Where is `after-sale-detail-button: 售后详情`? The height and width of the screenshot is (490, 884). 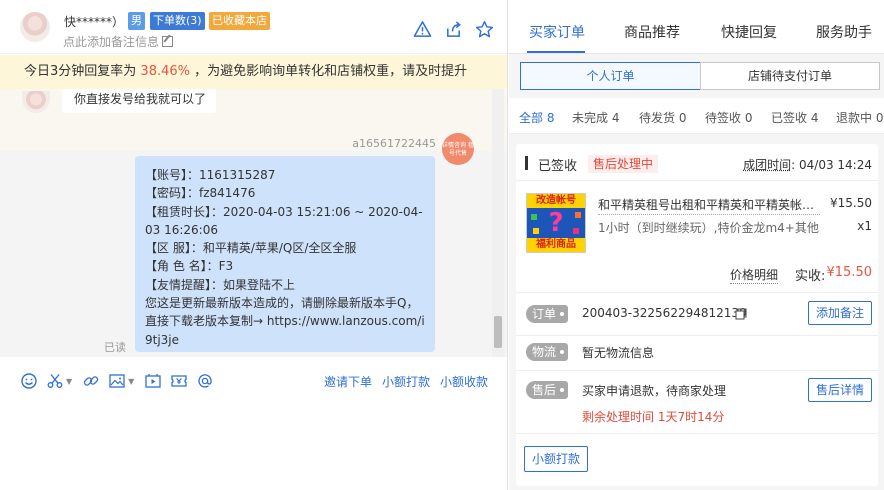 after-sale-detail-button: 售后详情 is located at coordinates (839, 390).